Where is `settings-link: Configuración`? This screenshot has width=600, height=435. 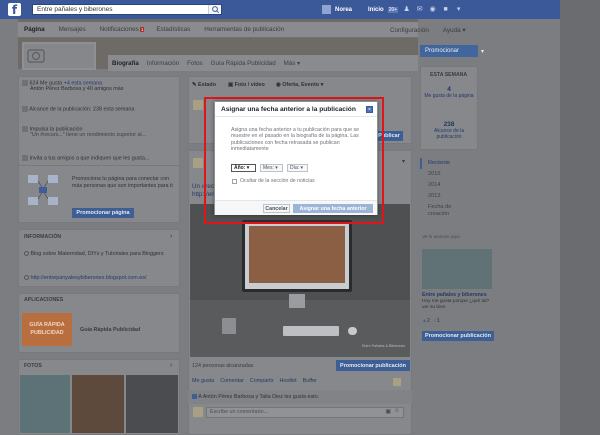
settings-link: Configuración is located at coordinates (409, 30).